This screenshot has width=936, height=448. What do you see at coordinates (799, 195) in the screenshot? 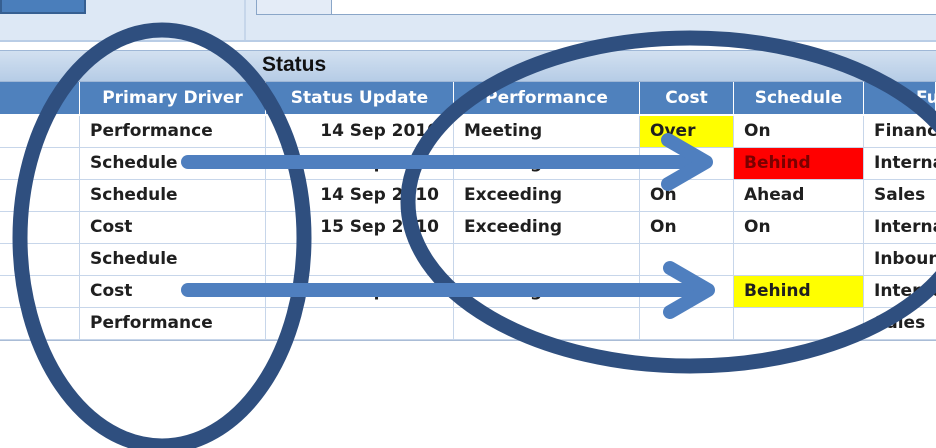
I see `schedule-cell: Ahead` at bounding box center [799, 195].